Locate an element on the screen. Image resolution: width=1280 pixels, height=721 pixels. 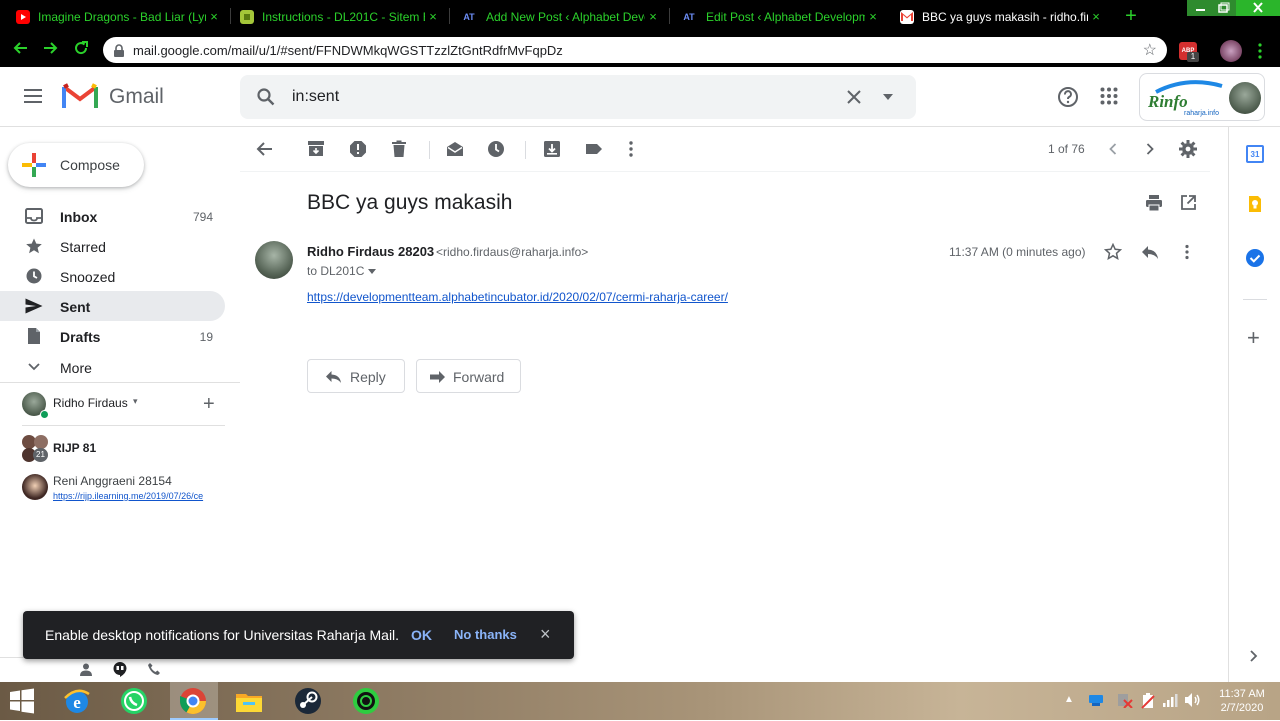
keep-icon is located at coordinates (1255, 204).